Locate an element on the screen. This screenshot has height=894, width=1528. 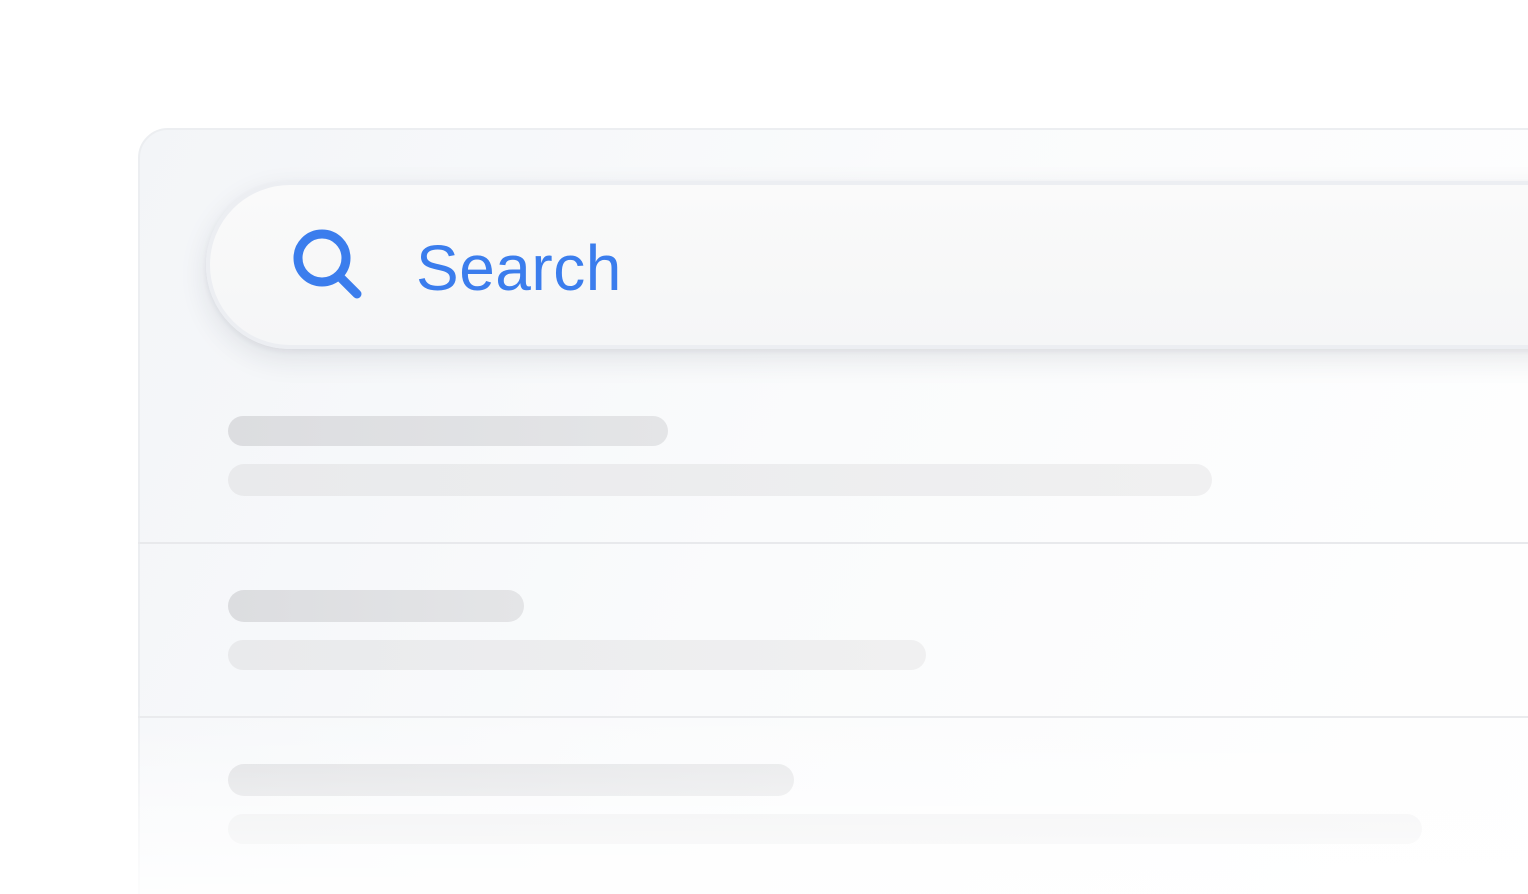
result-1-title-skeleton is located at coordinates (448, 431).